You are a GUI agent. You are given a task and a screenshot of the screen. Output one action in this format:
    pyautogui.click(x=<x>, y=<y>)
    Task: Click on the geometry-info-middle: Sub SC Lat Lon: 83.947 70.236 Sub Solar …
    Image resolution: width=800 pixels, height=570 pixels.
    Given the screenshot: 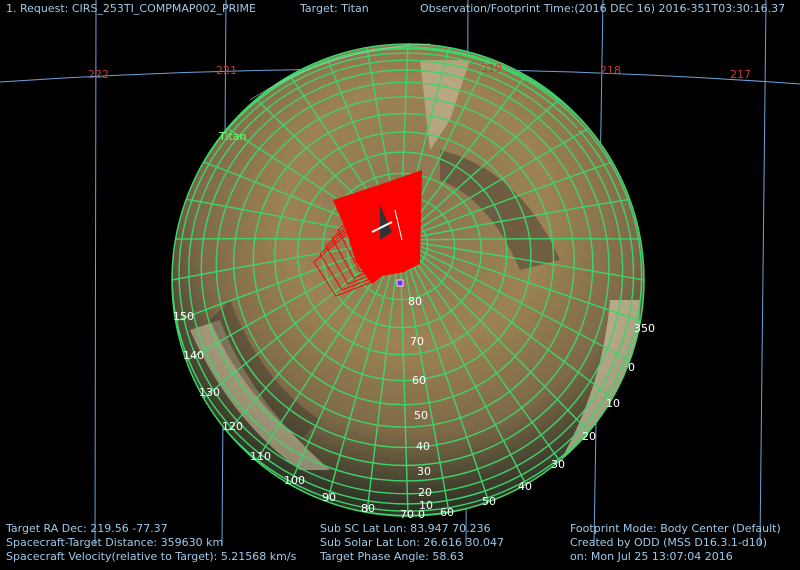 What is the action you would take?
    pyautogui.click(x=412, y=543)
    